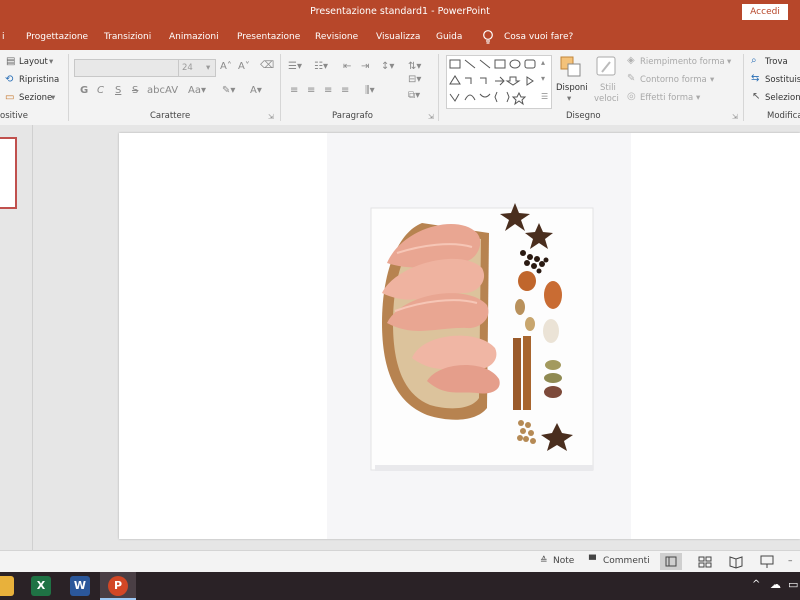 The image size is (800, 600). I want to click on bold-button: G, so click(84, 91).